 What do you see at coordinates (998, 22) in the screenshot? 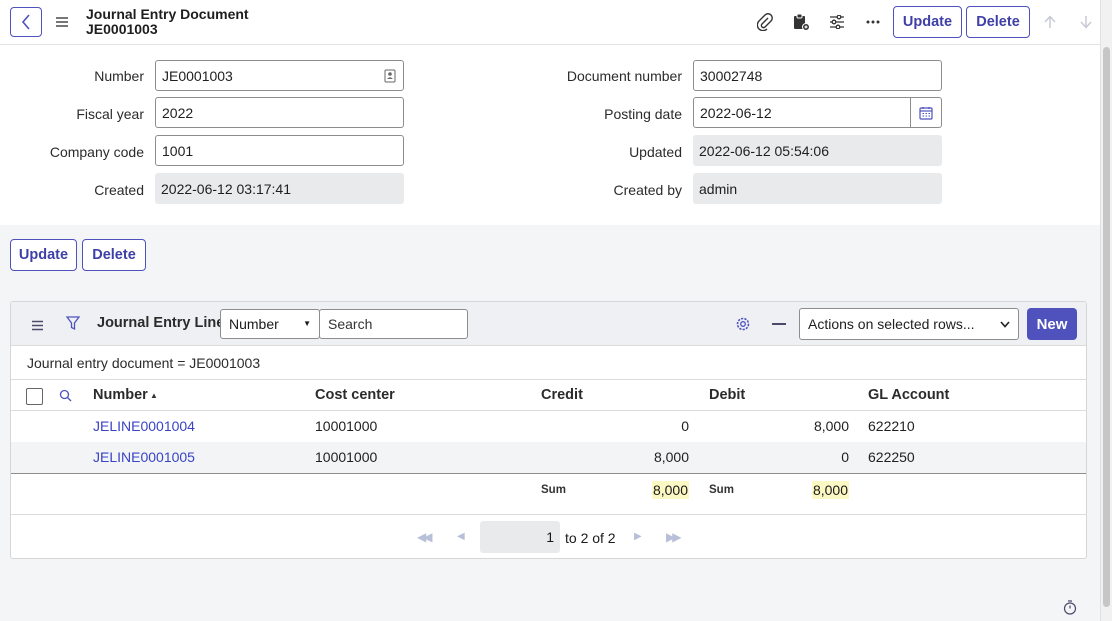
I see `delete-button: Delete` at bounding box center [998, 22].